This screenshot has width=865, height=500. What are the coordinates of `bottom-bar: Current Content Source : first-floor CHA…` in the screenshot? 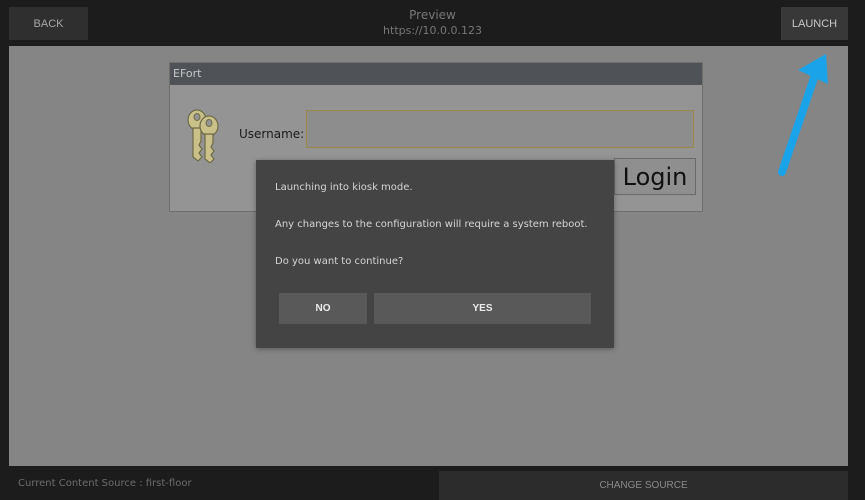 It's located at (432, 483).